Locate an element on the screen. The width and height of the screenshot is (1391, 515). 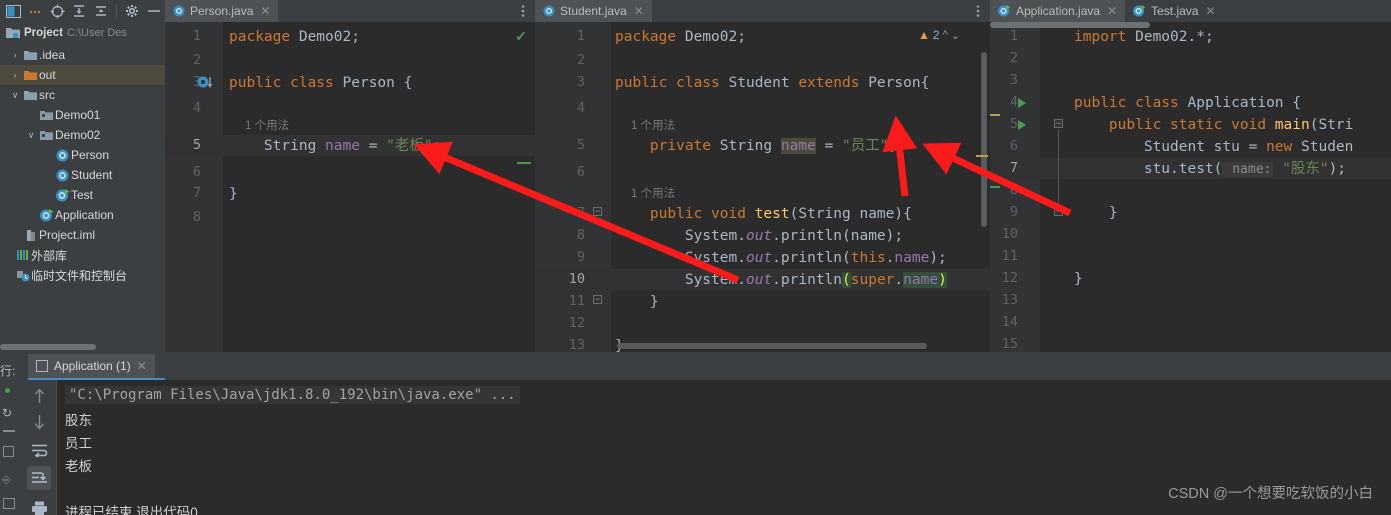
down-arrow-icon is located at coordinates (39, 422).